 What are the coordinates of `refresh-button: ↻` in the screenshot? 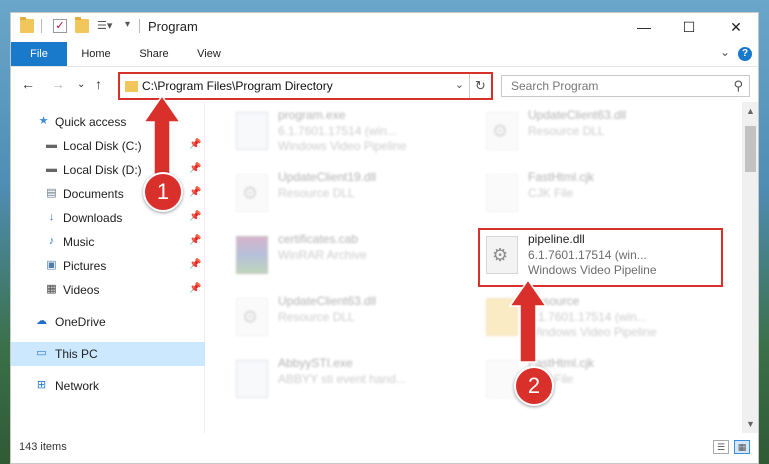 It's located at (480, 86).